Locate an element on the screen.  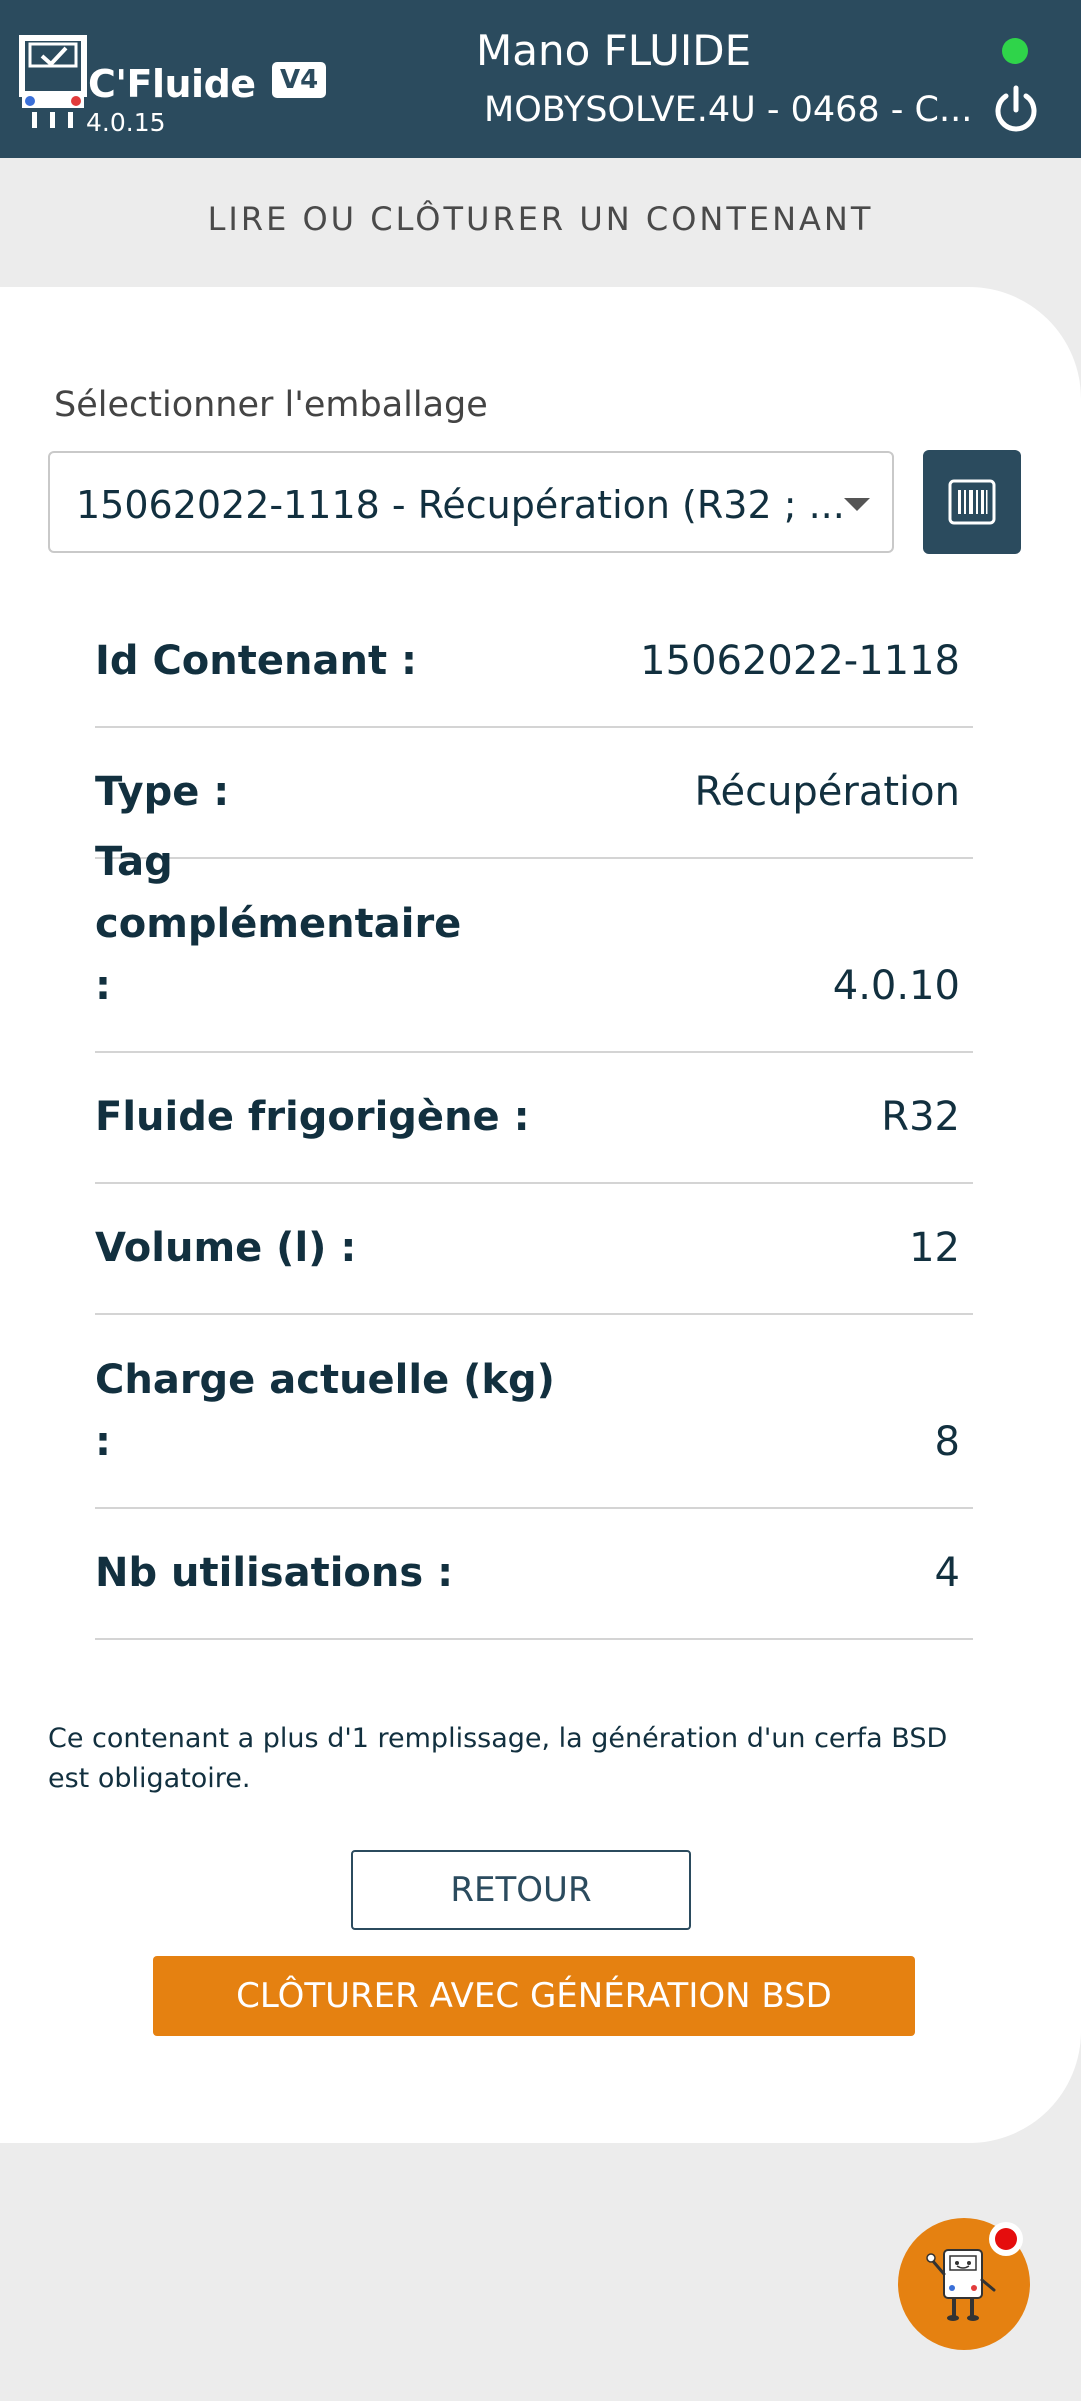
detail-label: Tag complémentaire : is located at coordinates (278, 924).